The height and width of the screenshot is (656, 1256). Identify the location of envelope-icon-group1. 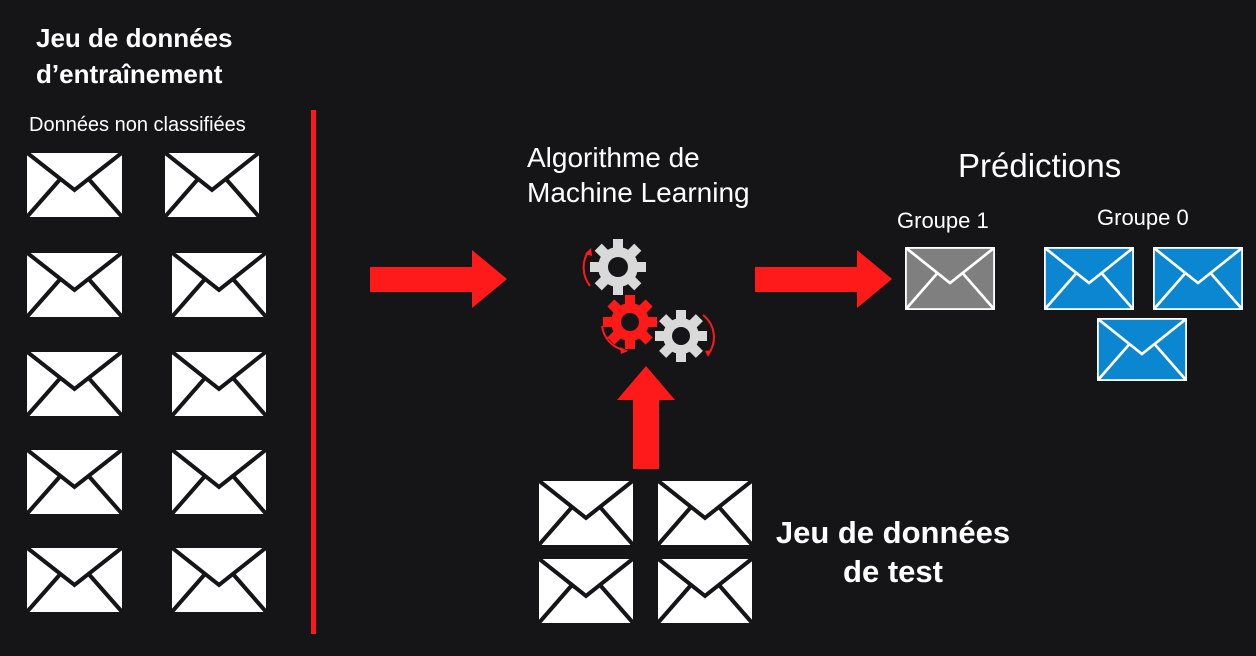
(950, 278).